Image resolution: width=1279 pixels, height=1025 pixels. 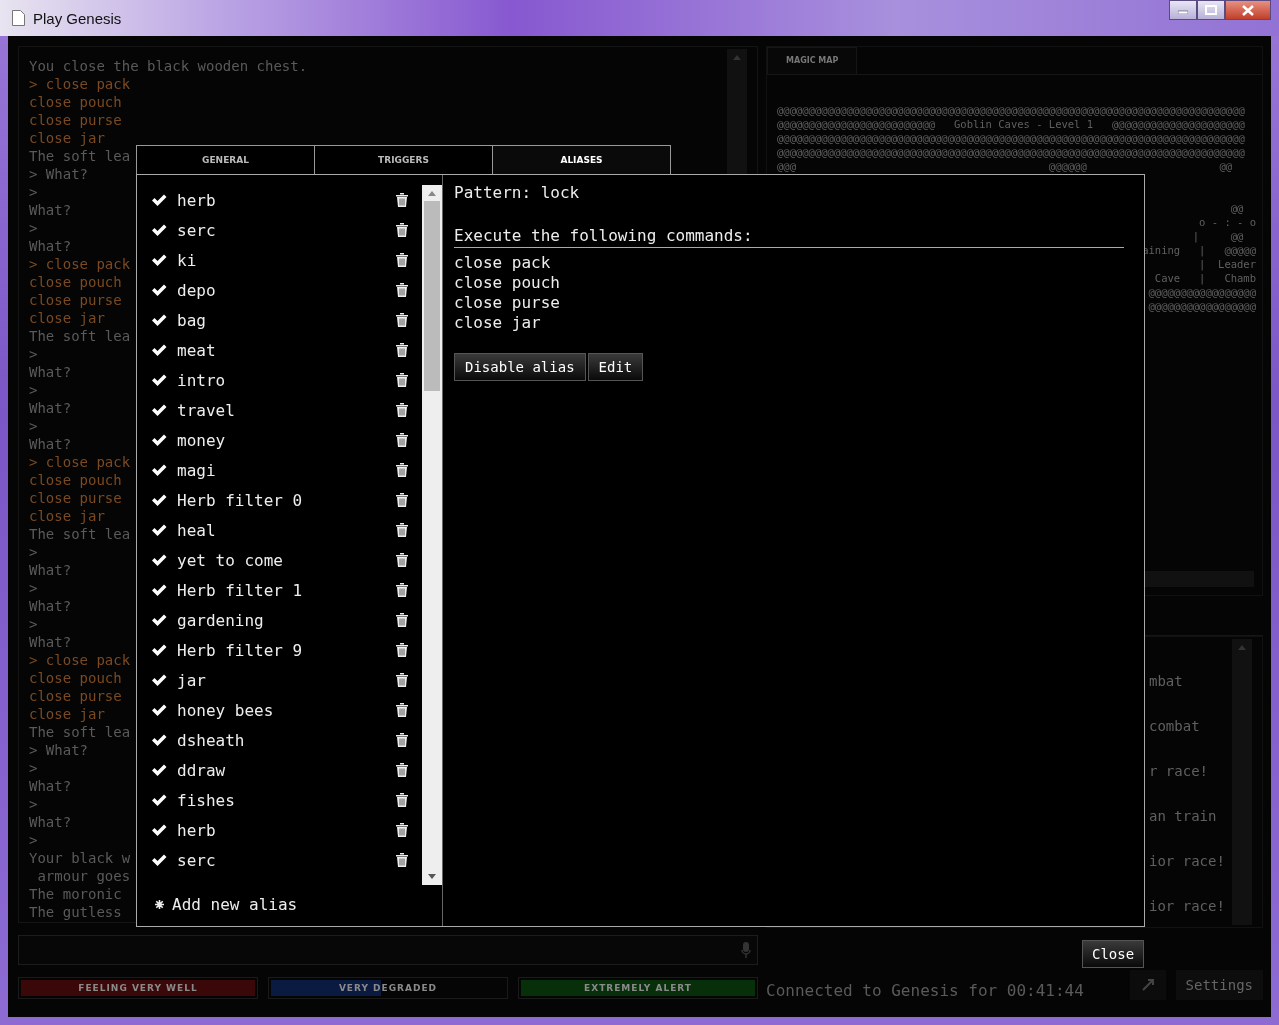 What do you see at coordinates (281, 470) in the screenshot?
I see `alias-name: magi` at bounding box center [281, 470].